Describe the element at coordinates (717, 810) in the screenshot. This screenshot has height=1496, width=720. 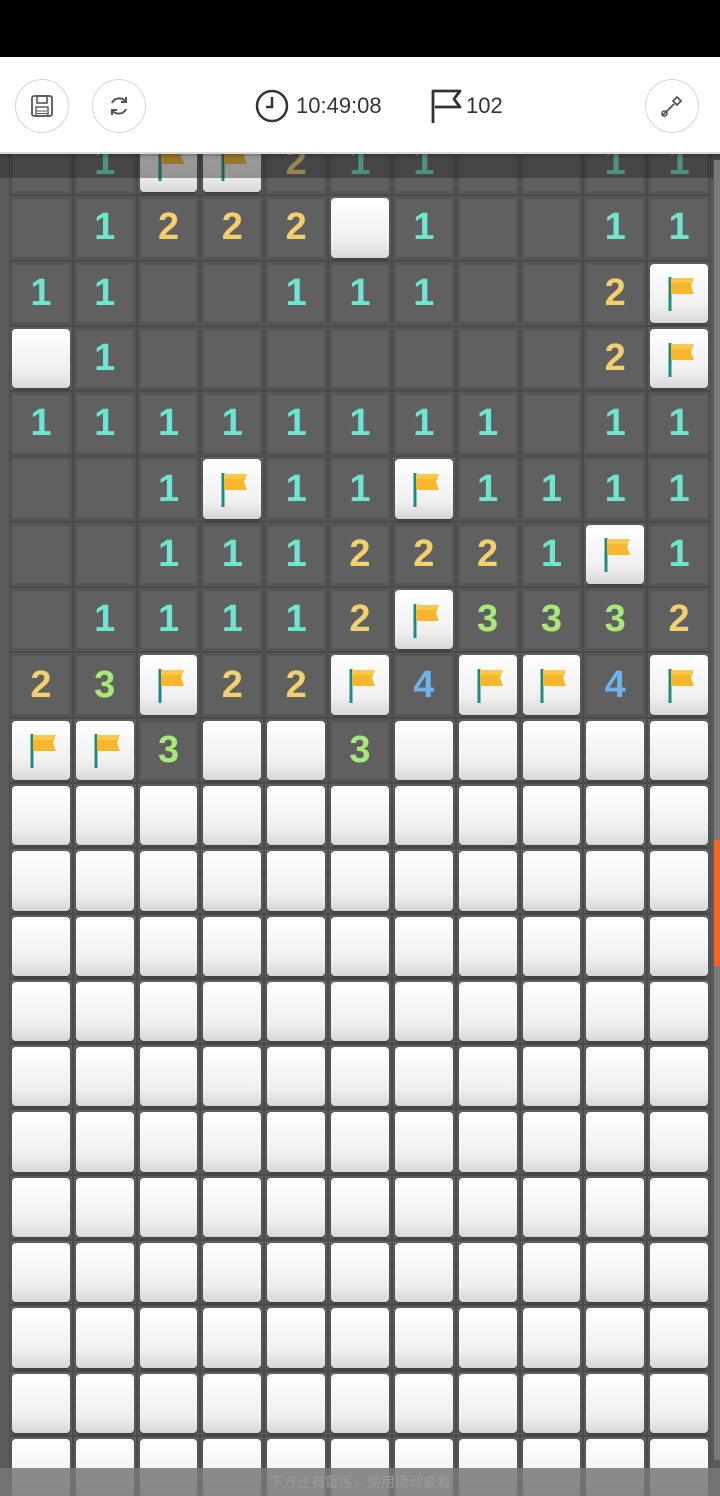
I see `scrollbar-track` at that location.